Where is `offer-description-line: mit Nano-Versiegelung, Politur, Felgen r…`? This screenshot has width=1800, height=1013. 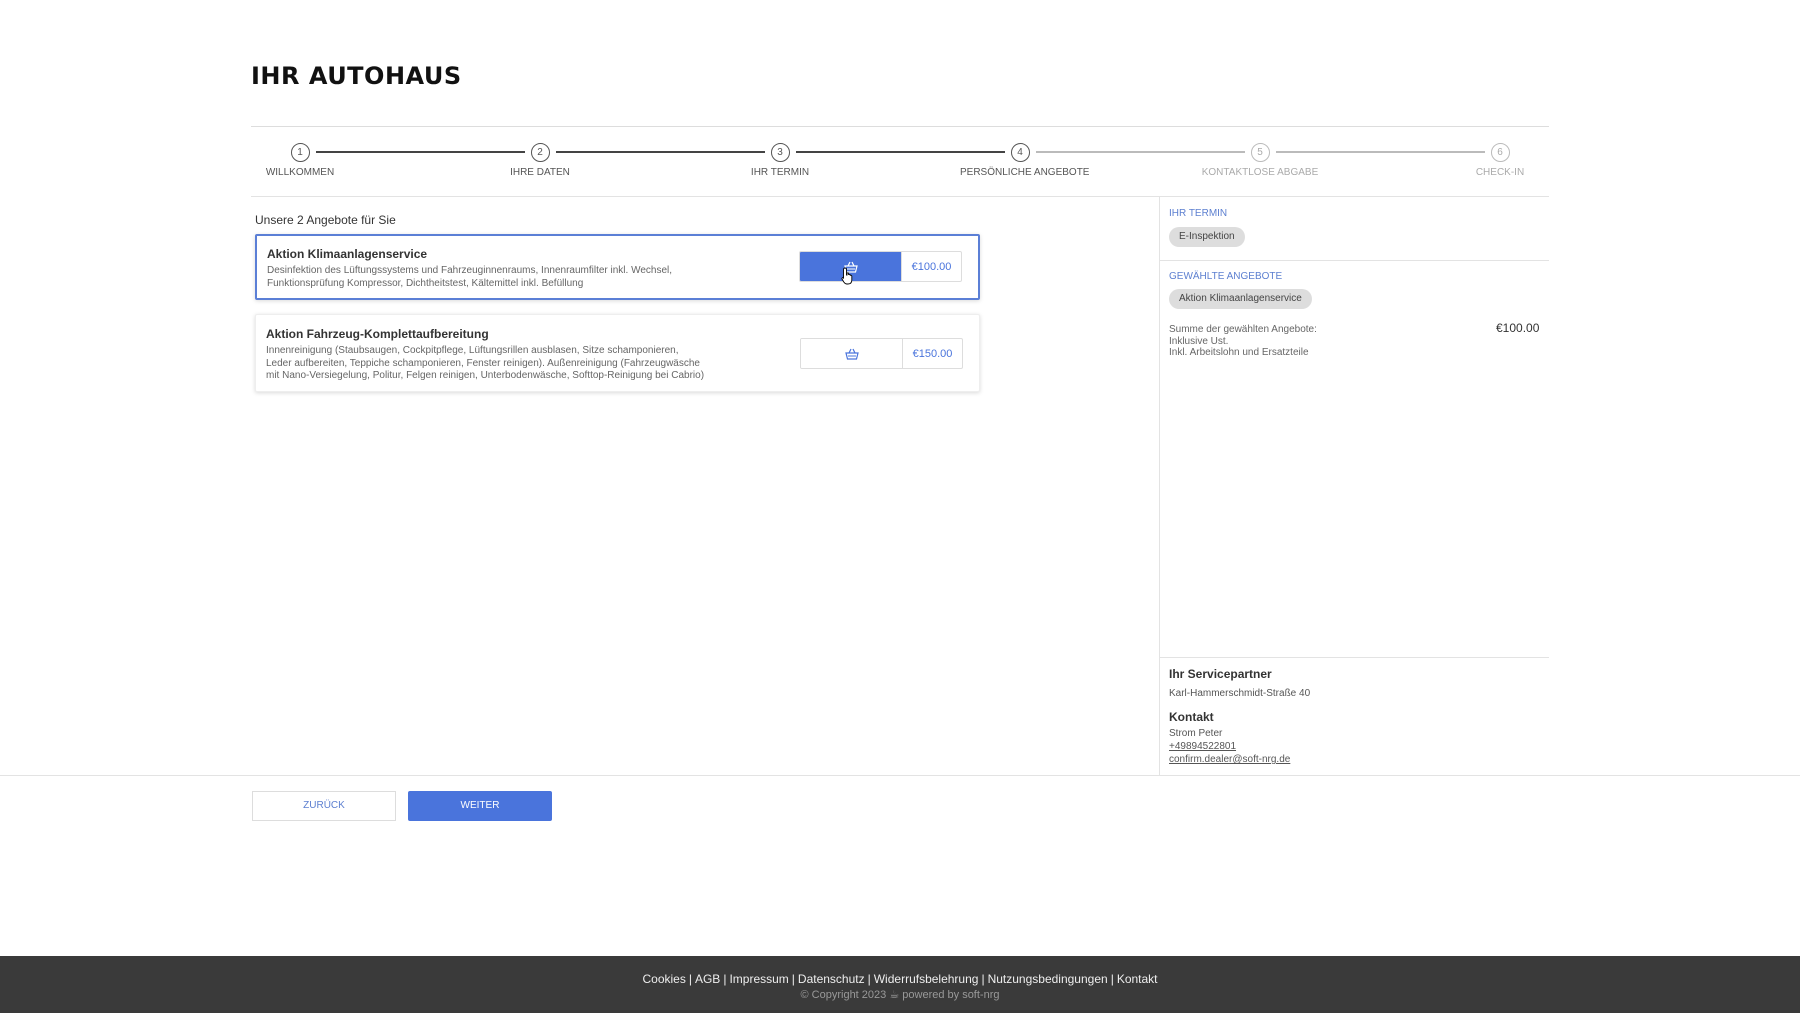
offer-description-line: mit Nano-Versiegelung, Politur, Felgen r… is located at coordinates (485, 375).